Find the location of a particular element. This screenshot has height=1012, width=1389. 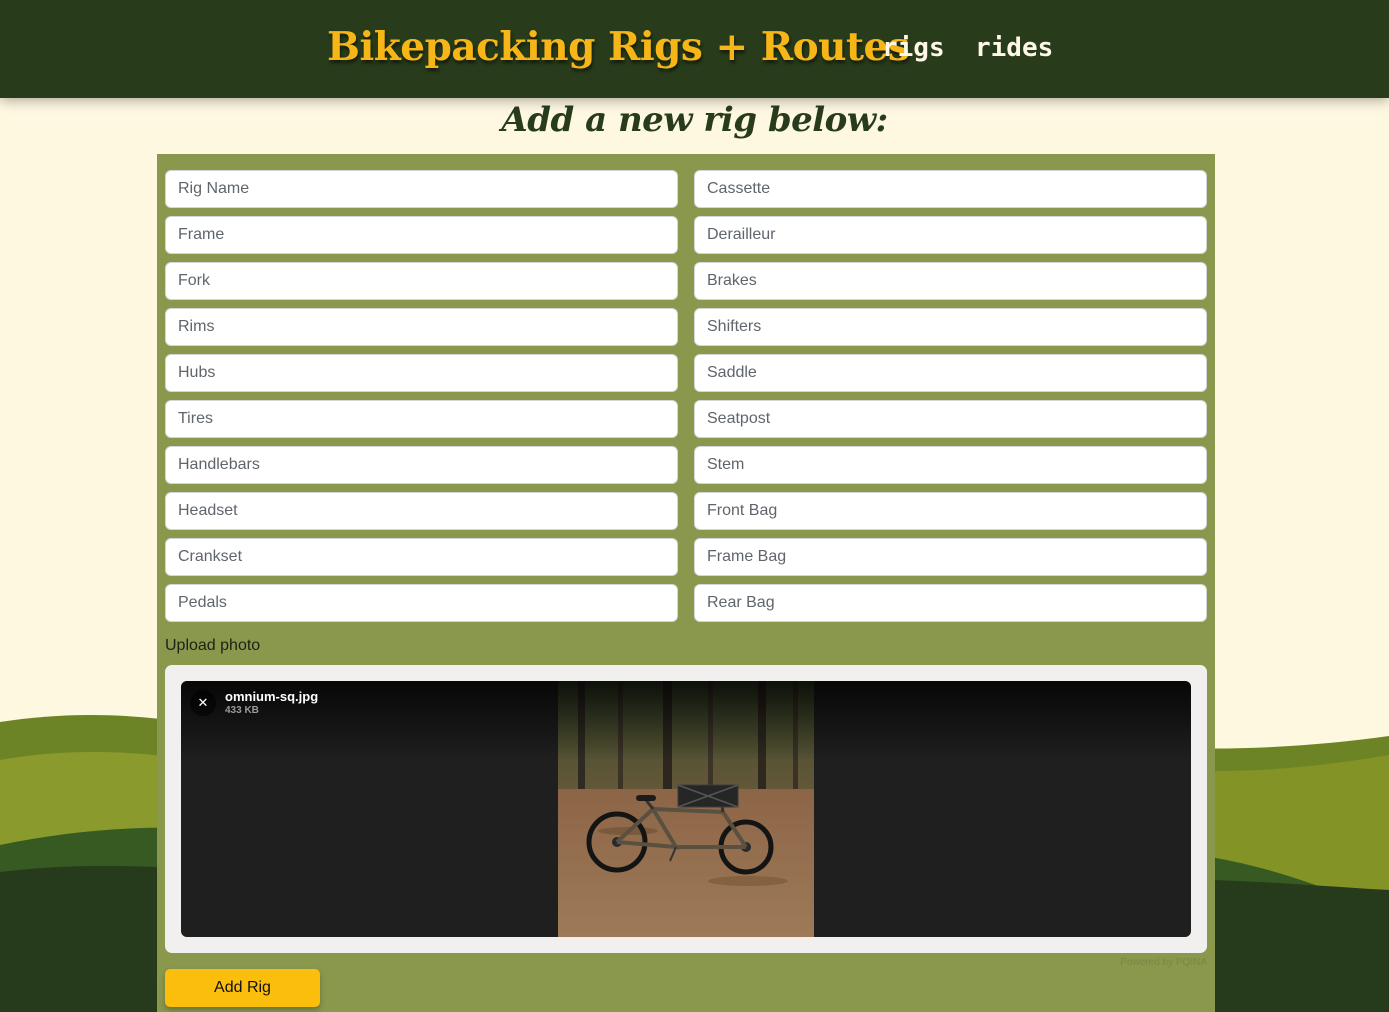

page-title: Add a new rig below: is located at coordinates (694, 120).